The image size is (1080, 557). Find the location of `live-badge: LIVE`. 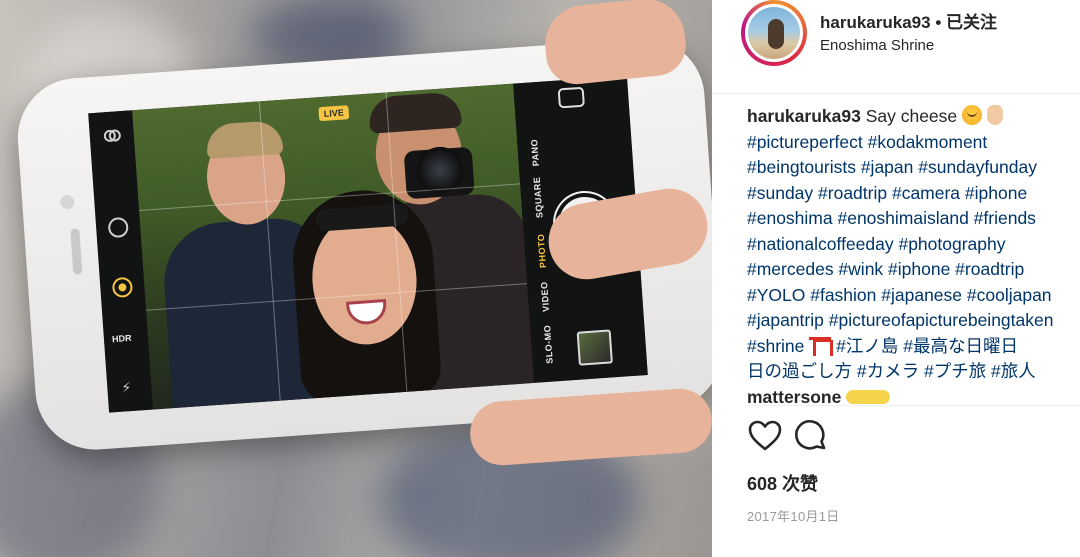

live-badge: LIVE is located at coordinates (334, 113).